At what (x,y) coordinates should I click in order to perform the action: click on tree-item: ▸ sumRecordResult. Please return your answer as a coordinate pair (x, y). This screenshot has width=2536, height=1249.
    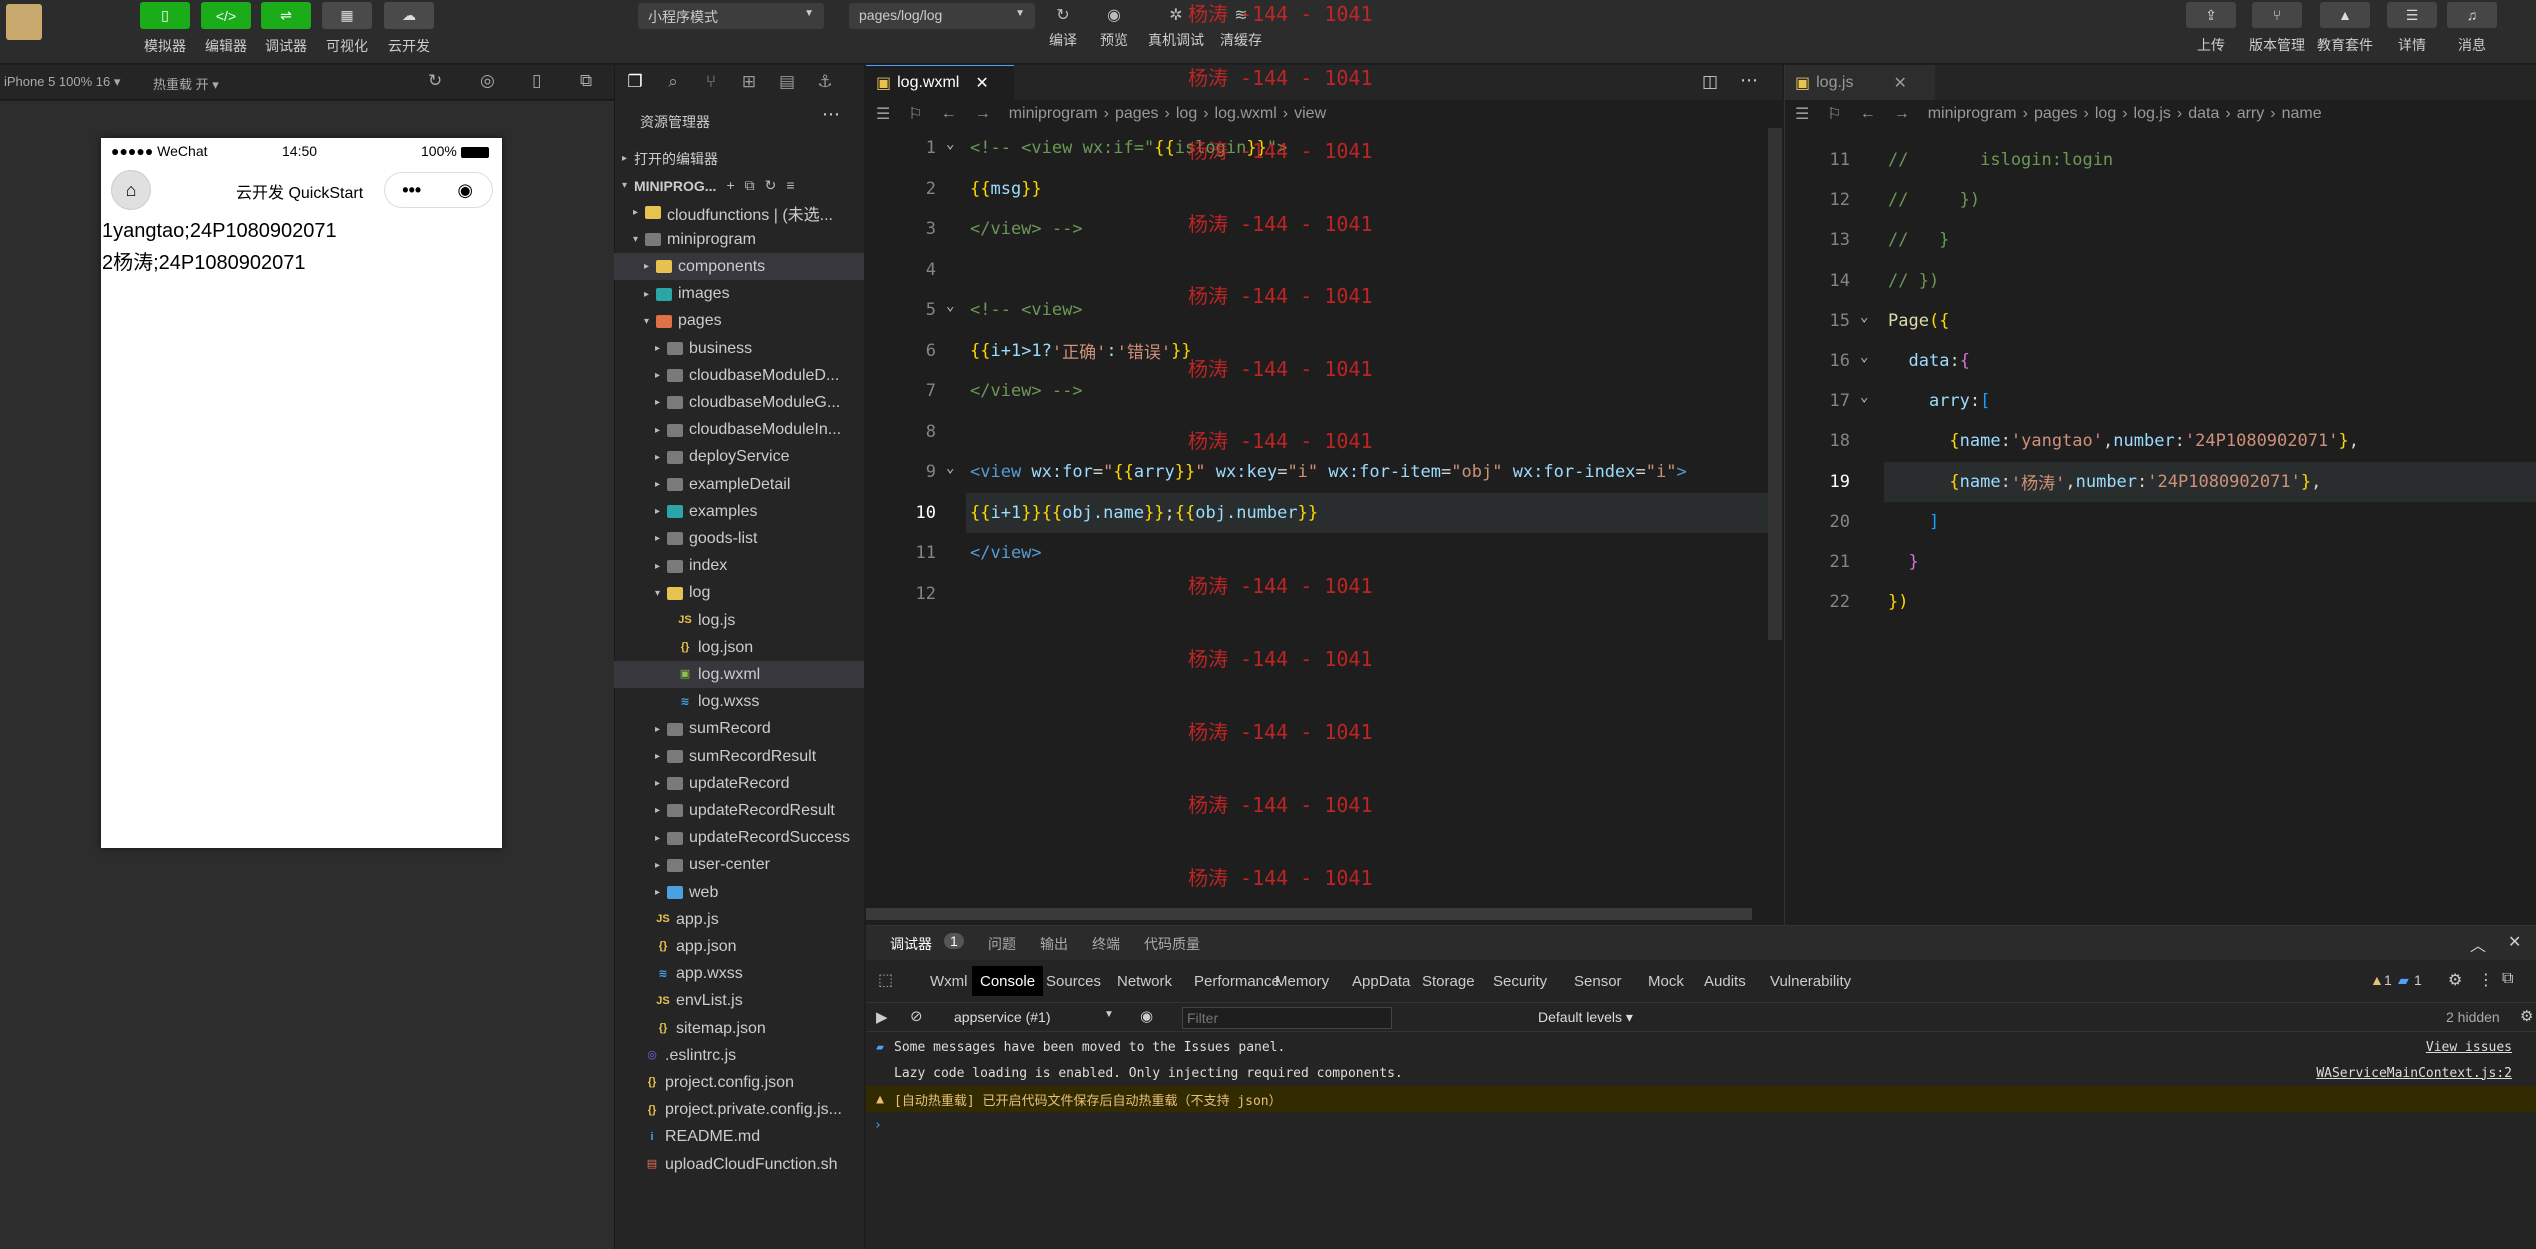
    Looking at the image, I should click on (739, 756).